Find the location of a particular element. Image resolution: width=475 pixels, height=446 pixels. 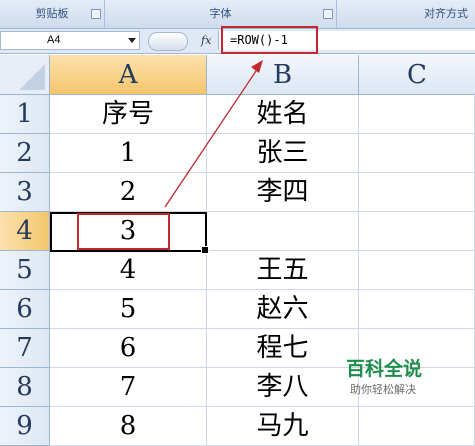

arrow-line is located at coordinates (211, 137).